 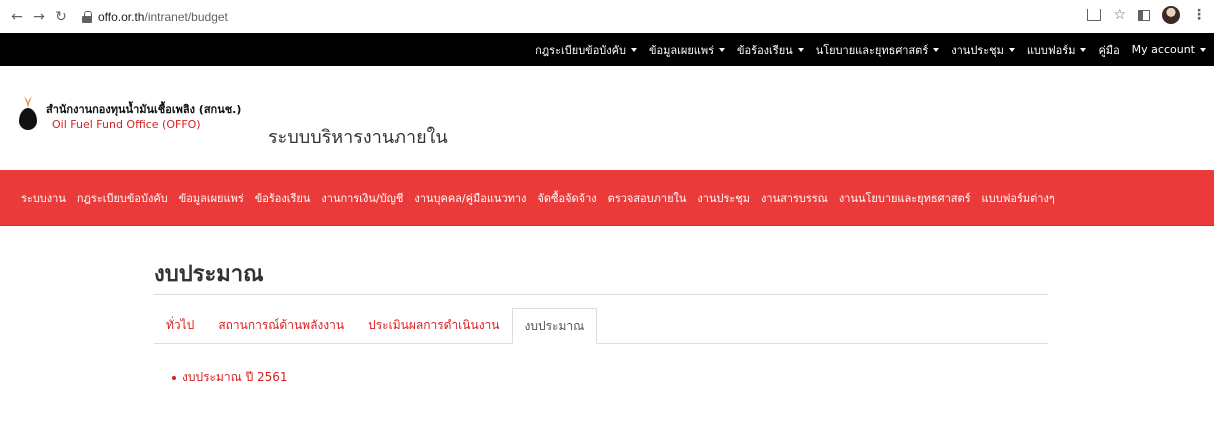 What do you see at coordinates (601, 294) in the screenshot?
I see `title-divider` at bounding box center [601, 294].